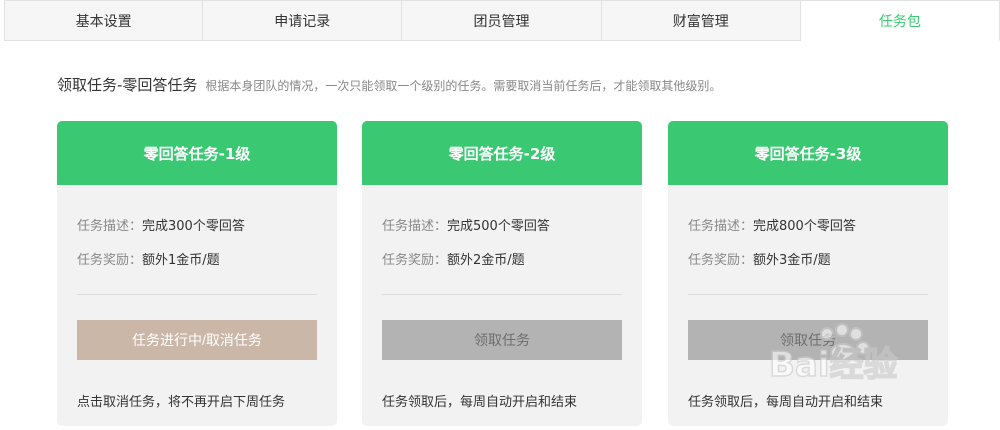 Image resolution: width=1000 pixels, height=430 pixels. I want to click on tab-bar: 基本设置 申请记录 团员管理 财富管理 任务包, so click(502, 20).